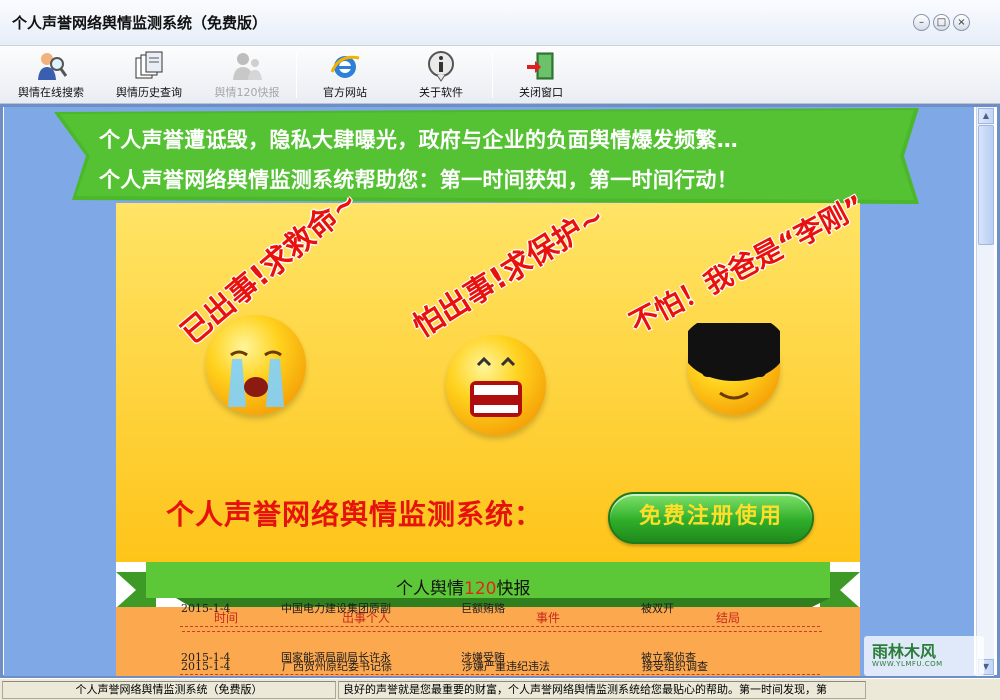 Image resolution: width=1000 pixels, height=700 pixels. Describe the element at coordinates (247, 92) in the screenshot. I see `express-120-label: 舆情120快报` at that location.